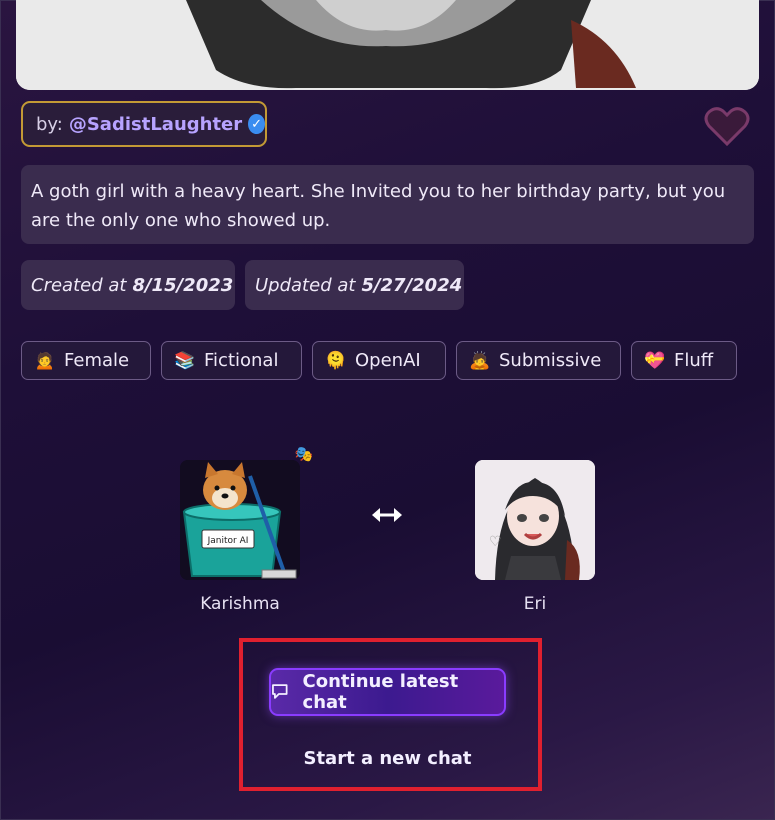  What do you see at coordinates (128, 285) in the screenshot?
I see `created-date: Created at 8/15/2023` at bounding box center [128, 285].